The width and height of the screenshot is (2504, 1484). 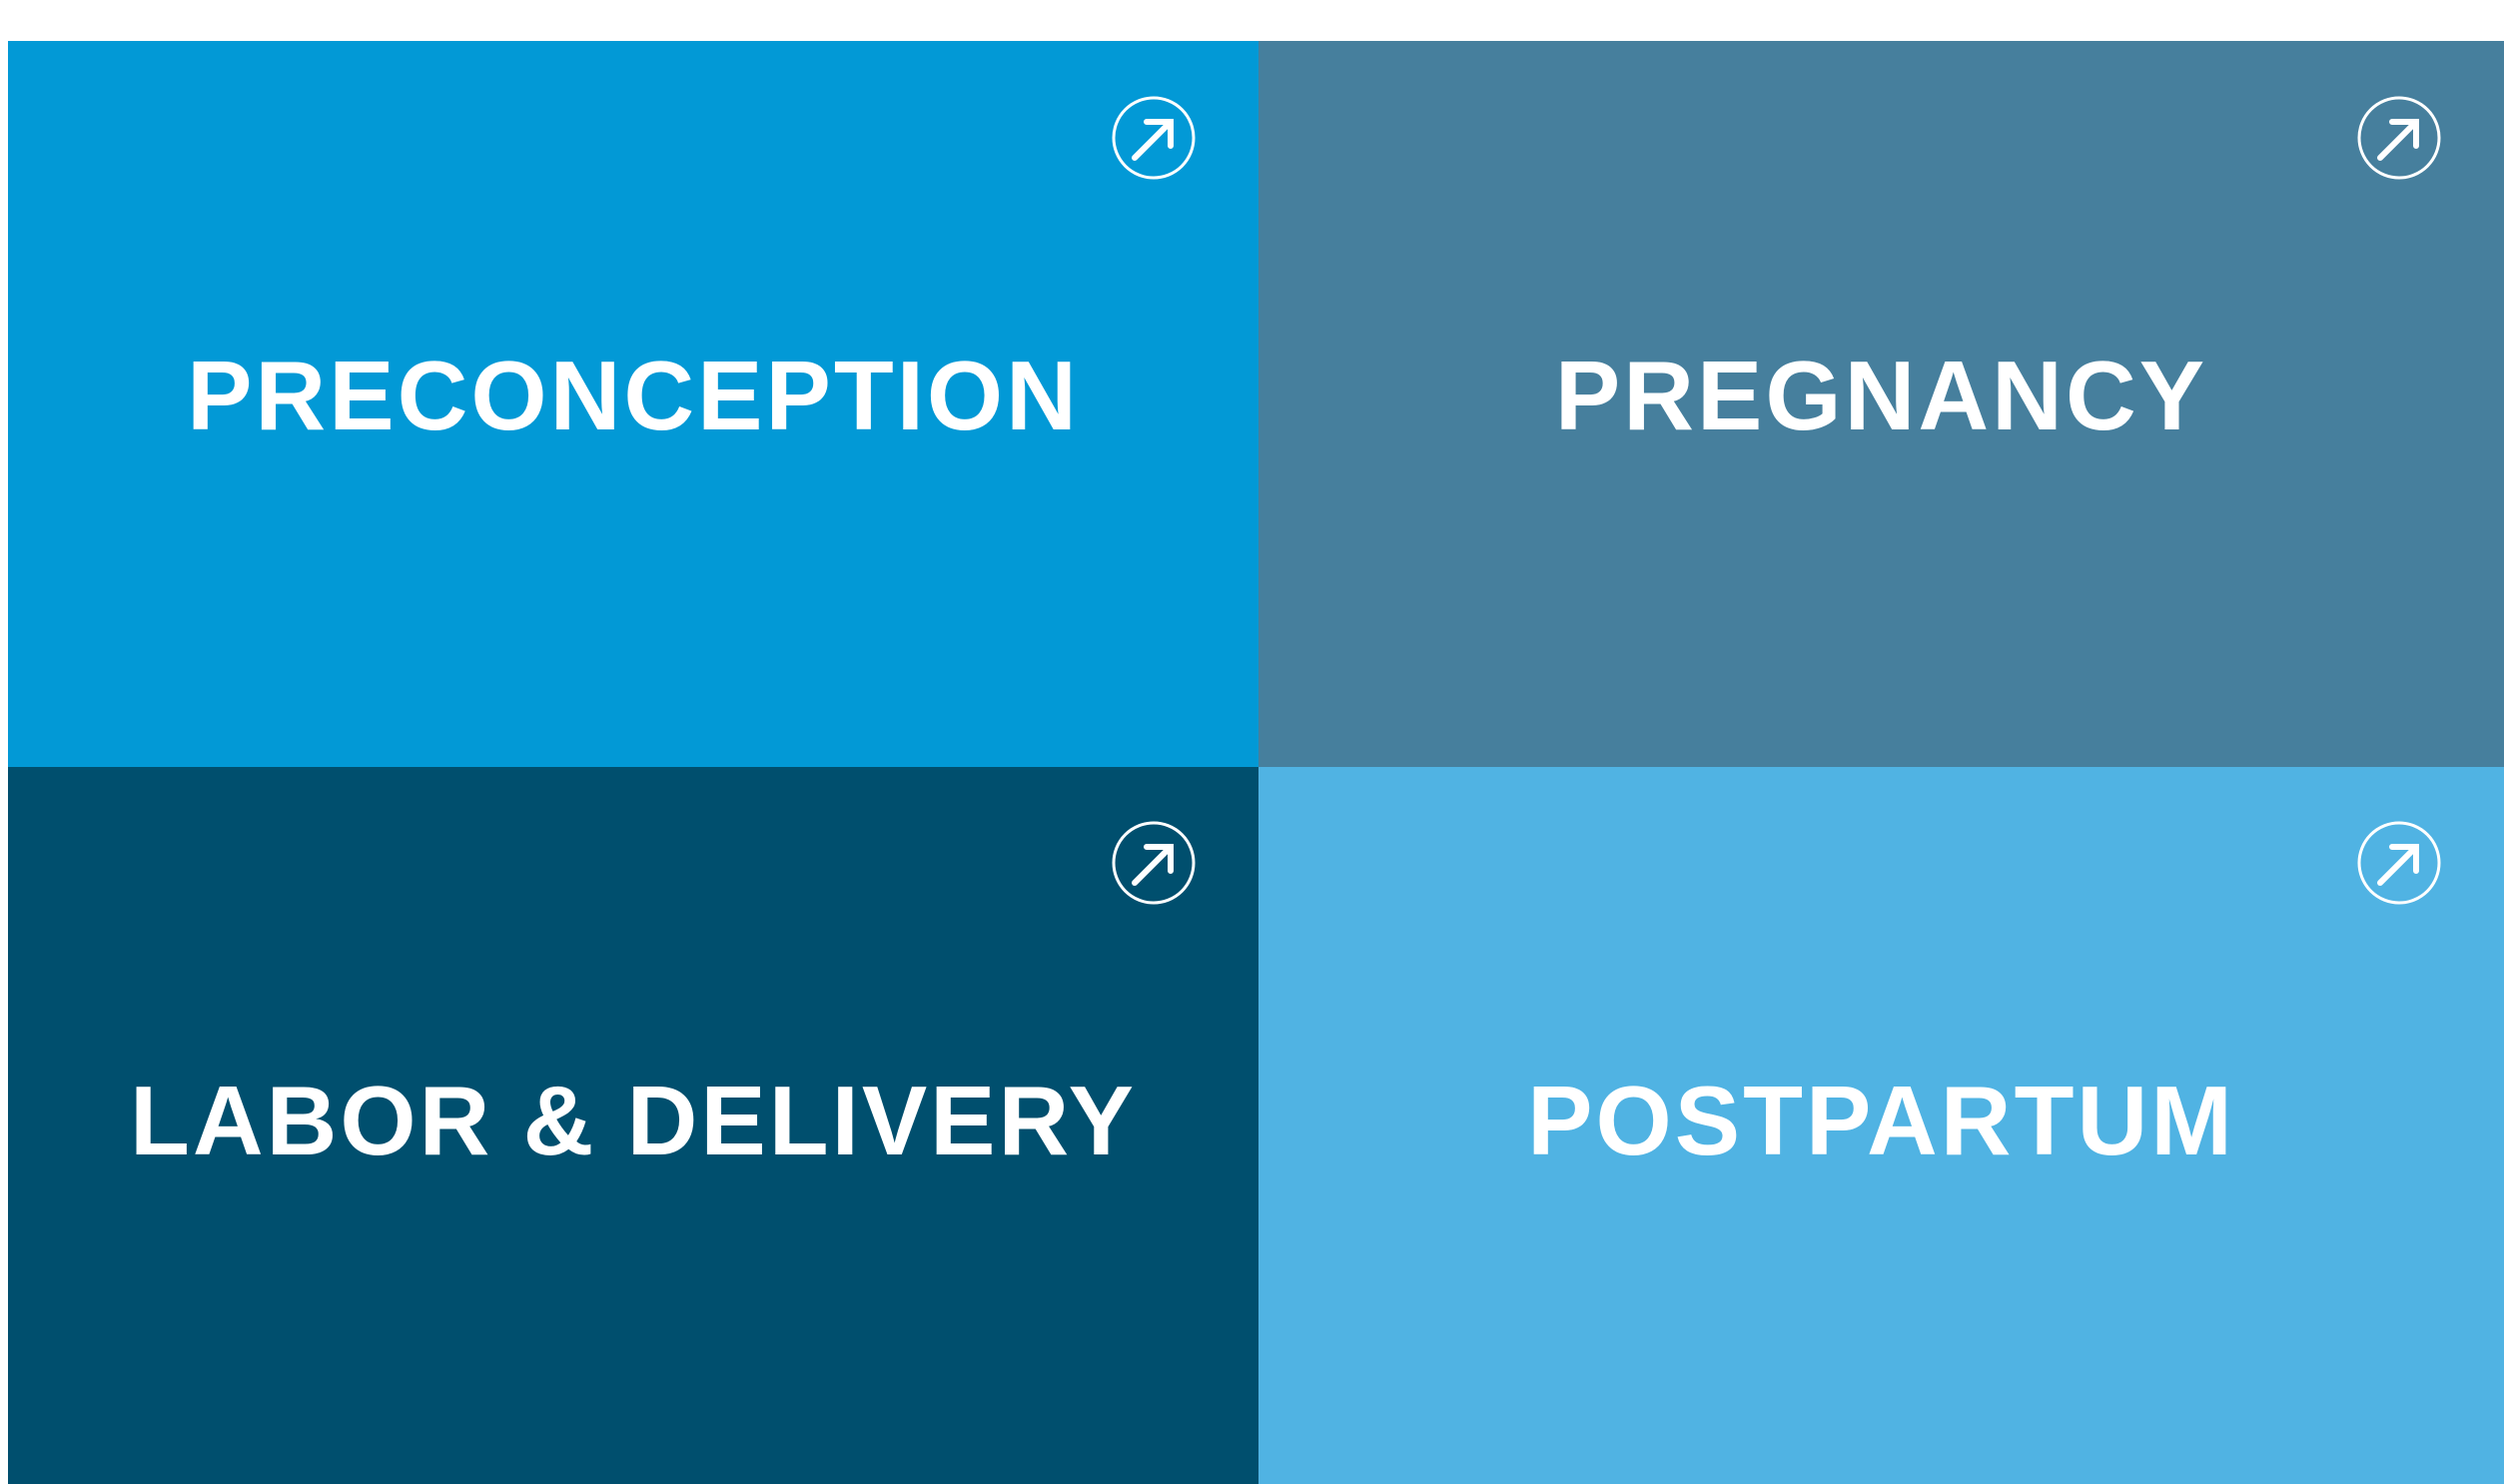 What do you see at coordinates (1881, 1121) in the screenshot?
I see `tile-label-postpartum: POSTPARTUM` at bounding box center [1881, 1121].